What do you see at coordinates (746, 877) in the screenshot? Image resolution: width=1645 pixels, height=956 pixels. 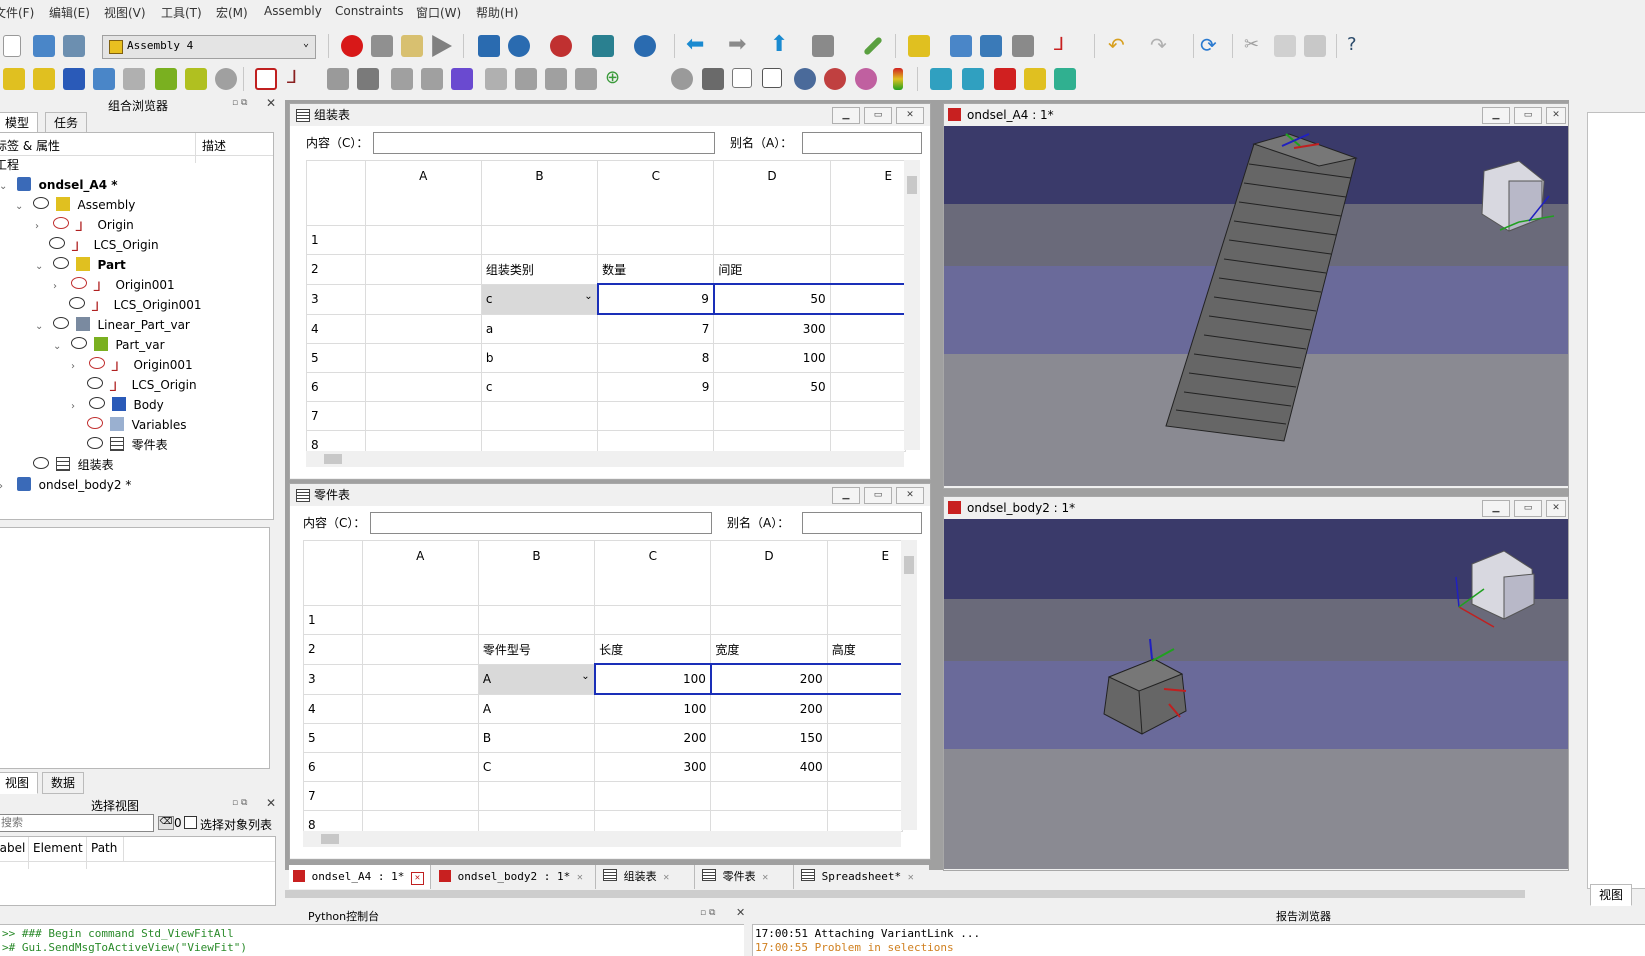 I see `tab-parts-table: 零件表 ✕` at bounding box center [746, 877].